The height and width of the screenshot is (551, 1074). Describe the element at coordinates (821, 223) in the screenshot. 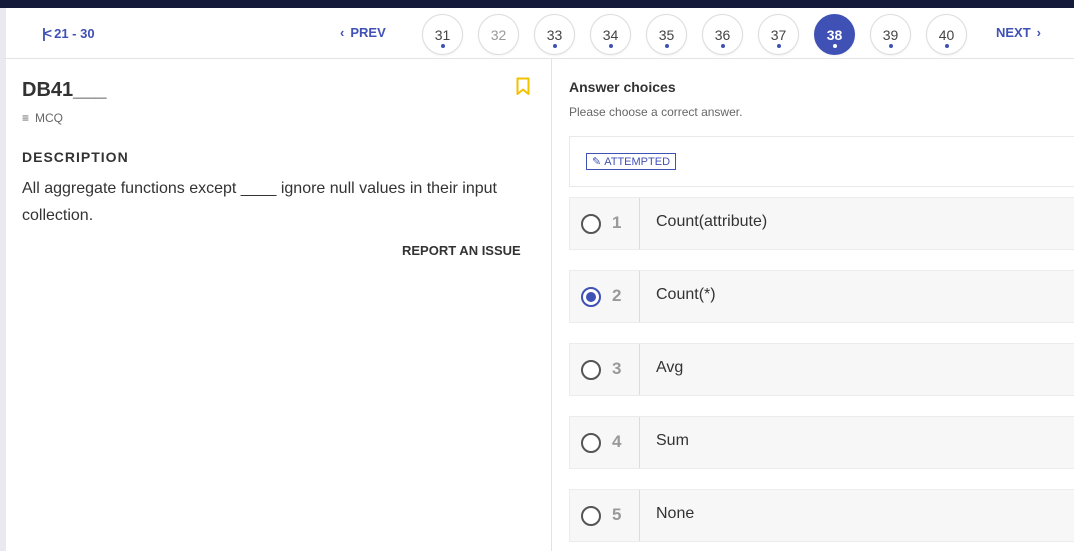

I see `answer-option: 1 Count(attribute)` at that location.